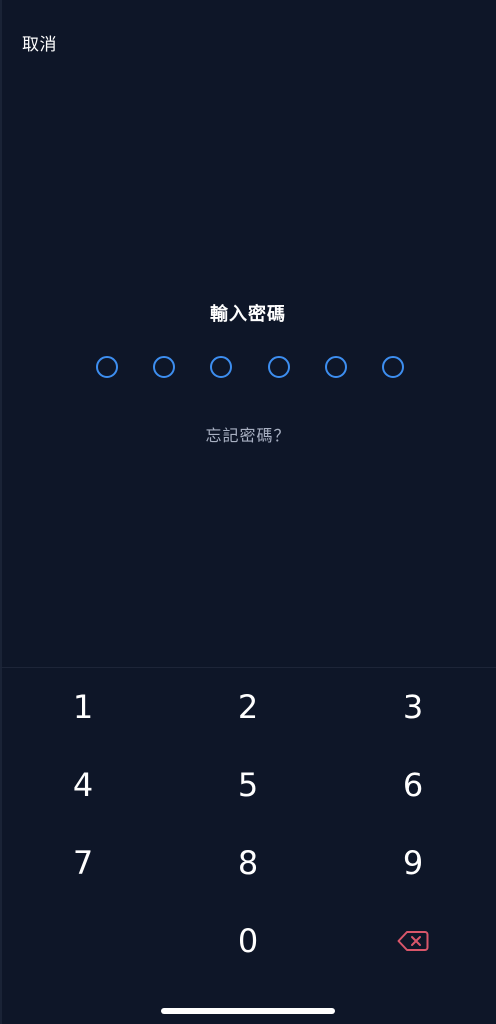 The width and height of the screenshot is (496, 1024). What do you see at coordinates (83, 707) in the screenshot?
I see `key-1: 1` at bounding box center [83, 707].